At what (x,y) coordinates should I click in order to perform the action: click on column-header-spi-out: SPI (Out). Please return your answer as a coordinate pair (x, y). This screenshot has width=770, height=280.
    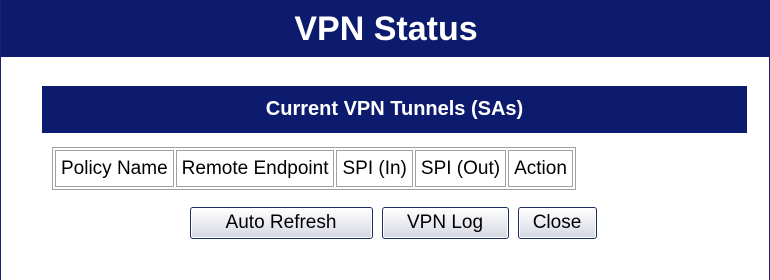
    Looking at the image, I should click on (460, 168).